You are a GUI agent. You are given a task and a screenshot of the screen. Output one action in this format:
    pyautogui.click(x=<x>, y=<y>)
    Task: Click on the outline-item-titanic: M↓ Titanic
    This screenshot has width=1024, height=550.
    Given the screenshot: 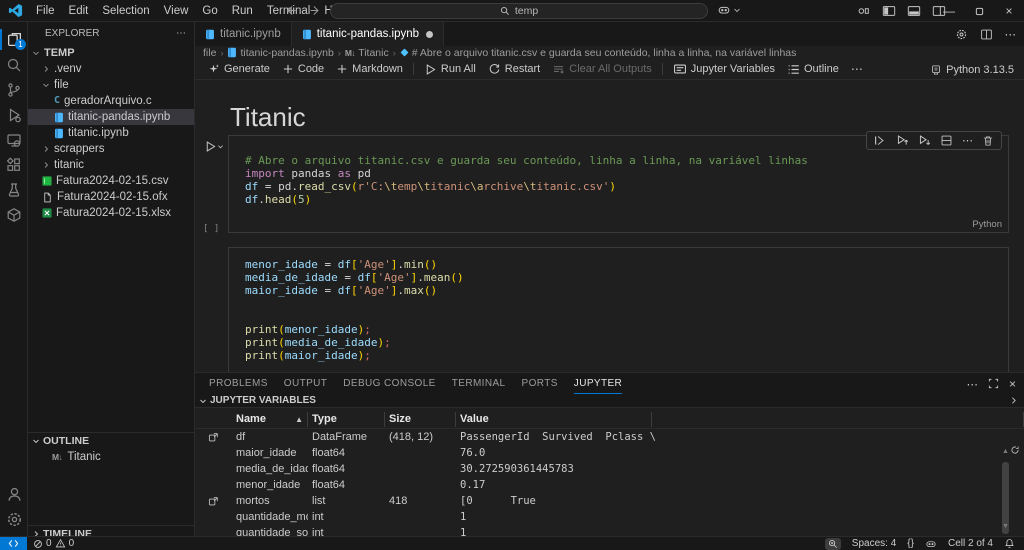 What is the action you would take?
    pyautogui.click(x=111, y=457)
    